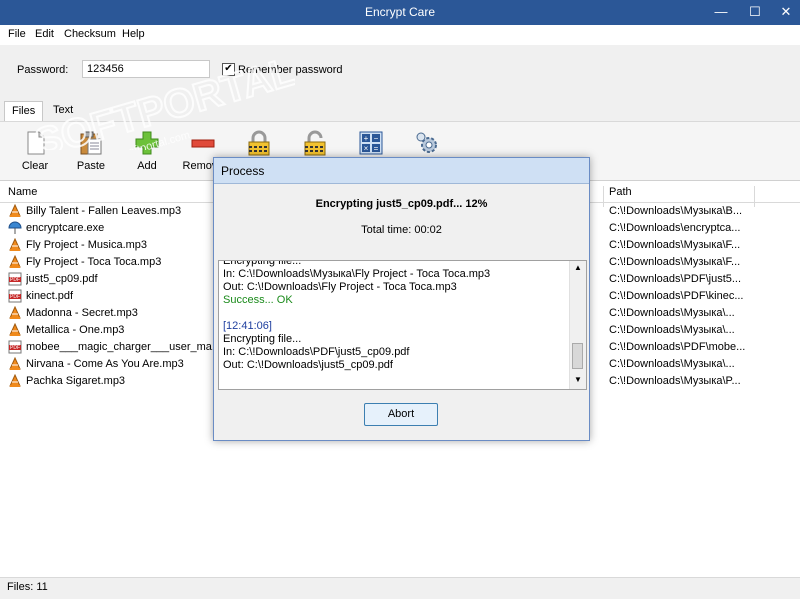 This screenshot has height=599, width=800. Describe the element at coordinates (87, 245) in the screenshot. I see `file-name: Fly Project - Musica.mp3` at that location.